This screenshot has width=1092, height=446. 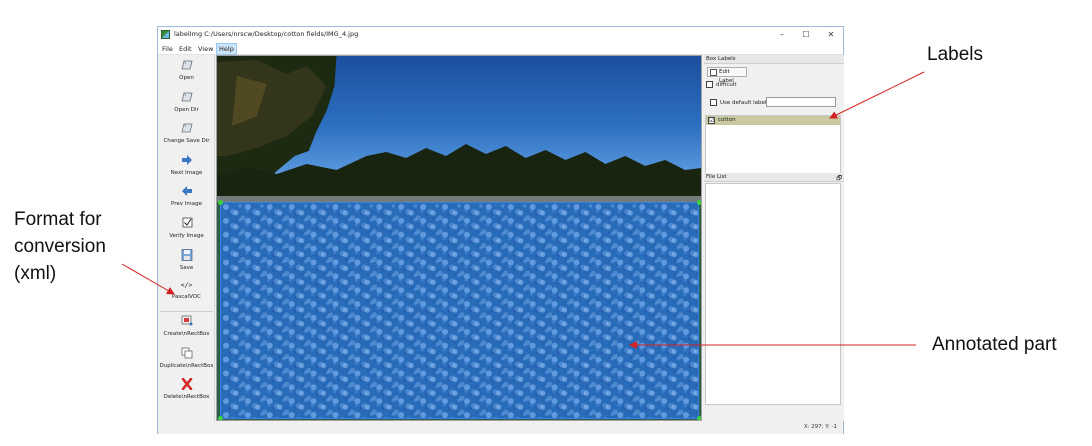 What do you see at coordinates (713, 102) in the screenshot?
I see `use-default-label-checkbox` at bounding box center [713, 102].